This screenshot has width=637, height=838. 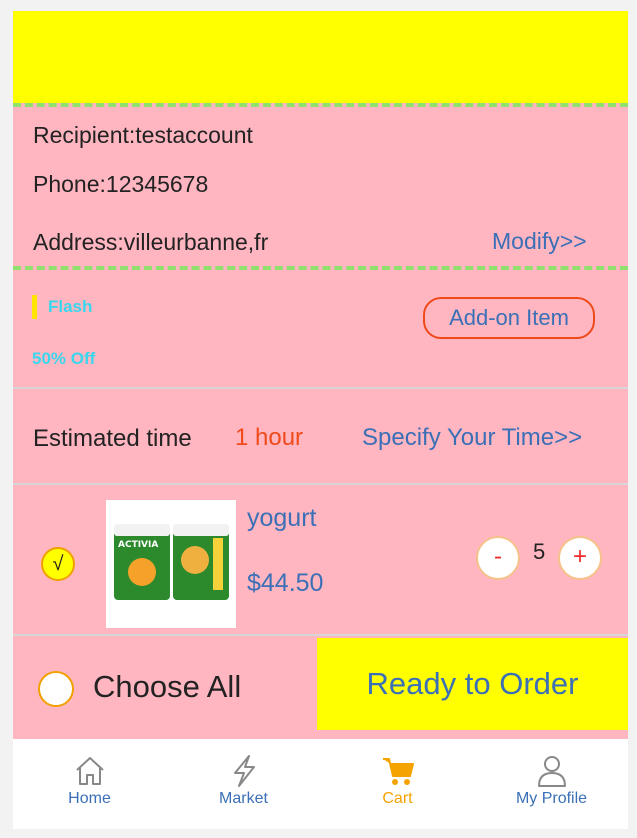 What do you see at coordinates (70, 306) in the screenshot?
I see `promo-tag: Flash` at bounding box center [70, 306].